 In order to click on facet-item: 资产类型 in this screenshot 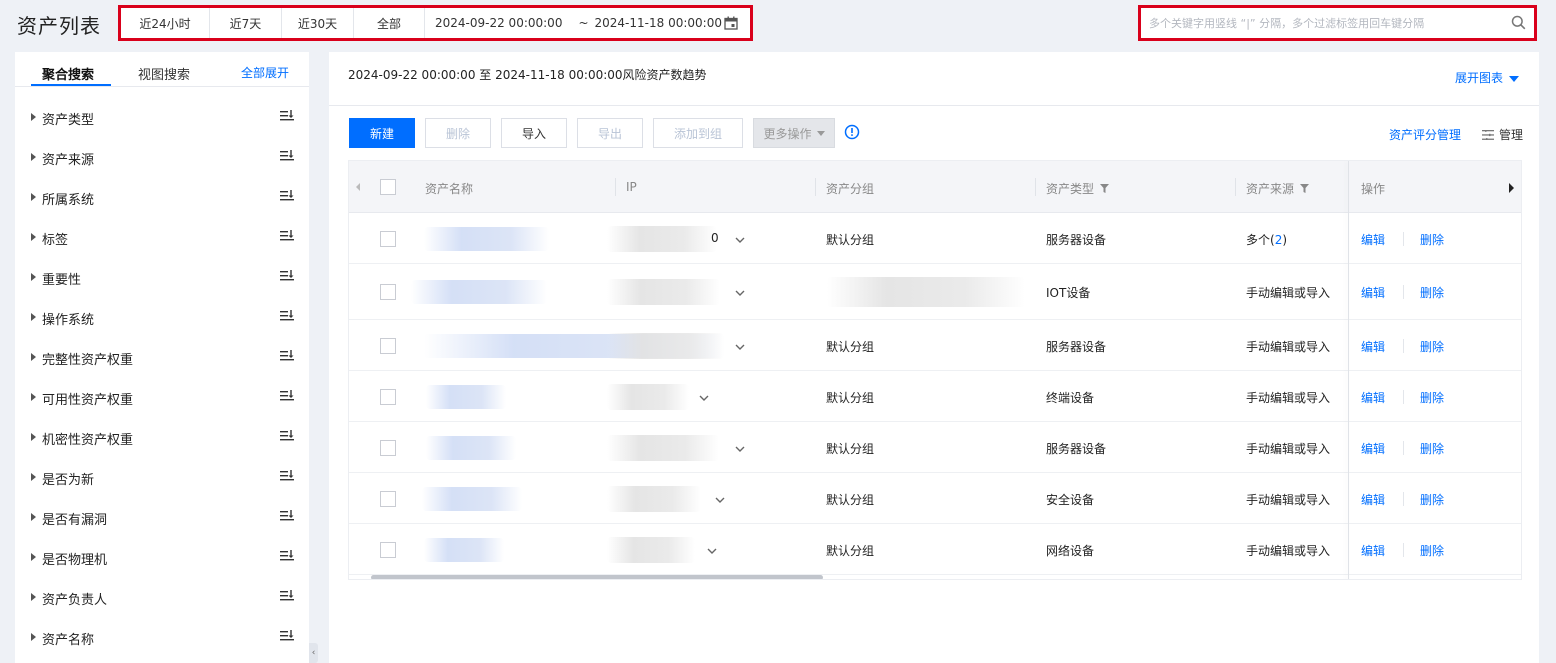, I will do `click(162, 118)`.